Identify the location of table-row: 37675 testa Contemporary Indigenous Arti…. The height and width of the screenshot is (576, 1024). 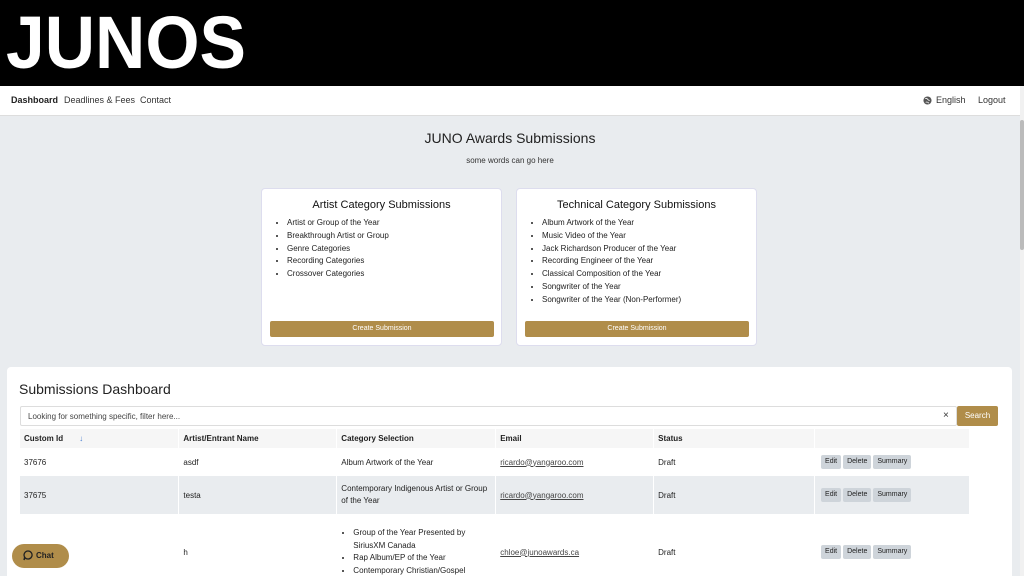
(495, 495).